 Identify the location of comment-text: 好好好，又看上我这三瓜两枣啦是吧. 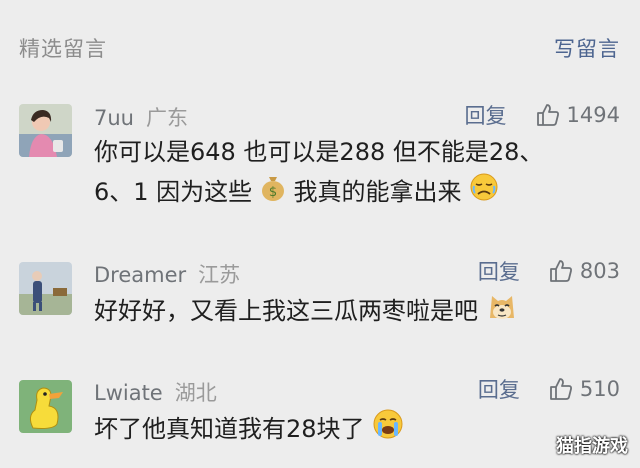
(354, 312).